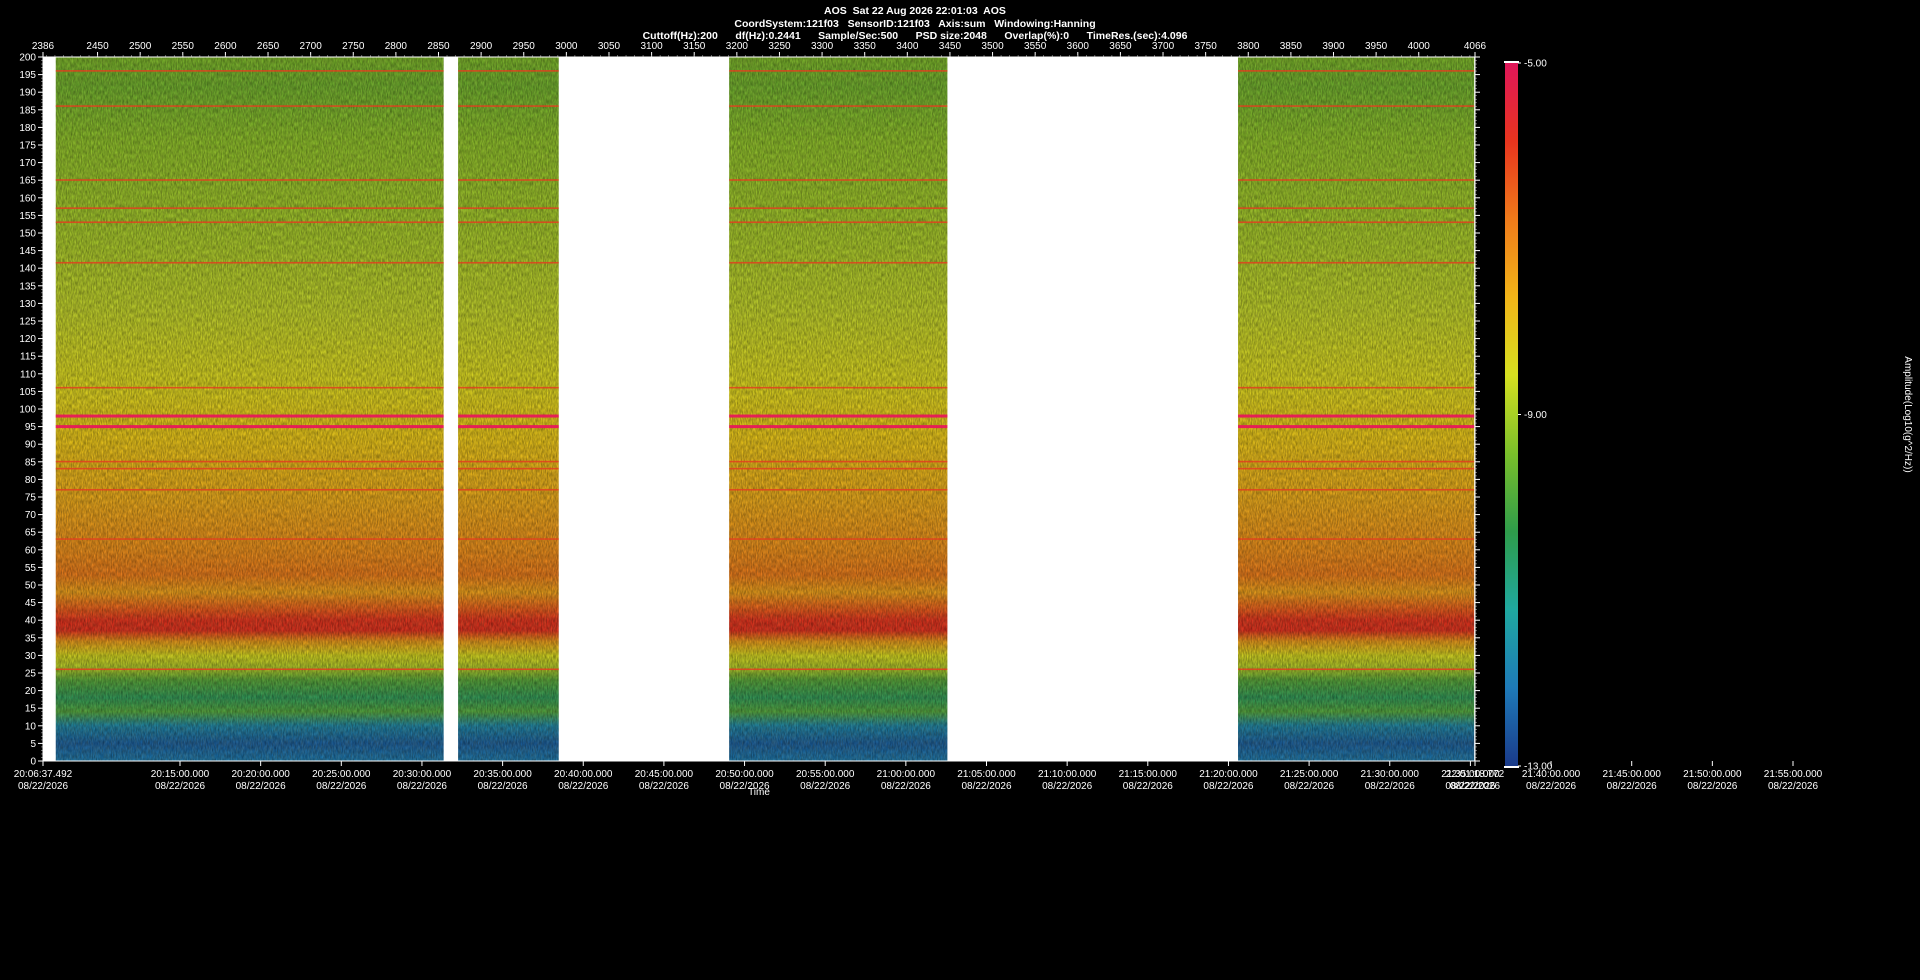  Describe the element at coordinates (31, 427) in the screenshot. I see `y-tick-label: 95` at that location.